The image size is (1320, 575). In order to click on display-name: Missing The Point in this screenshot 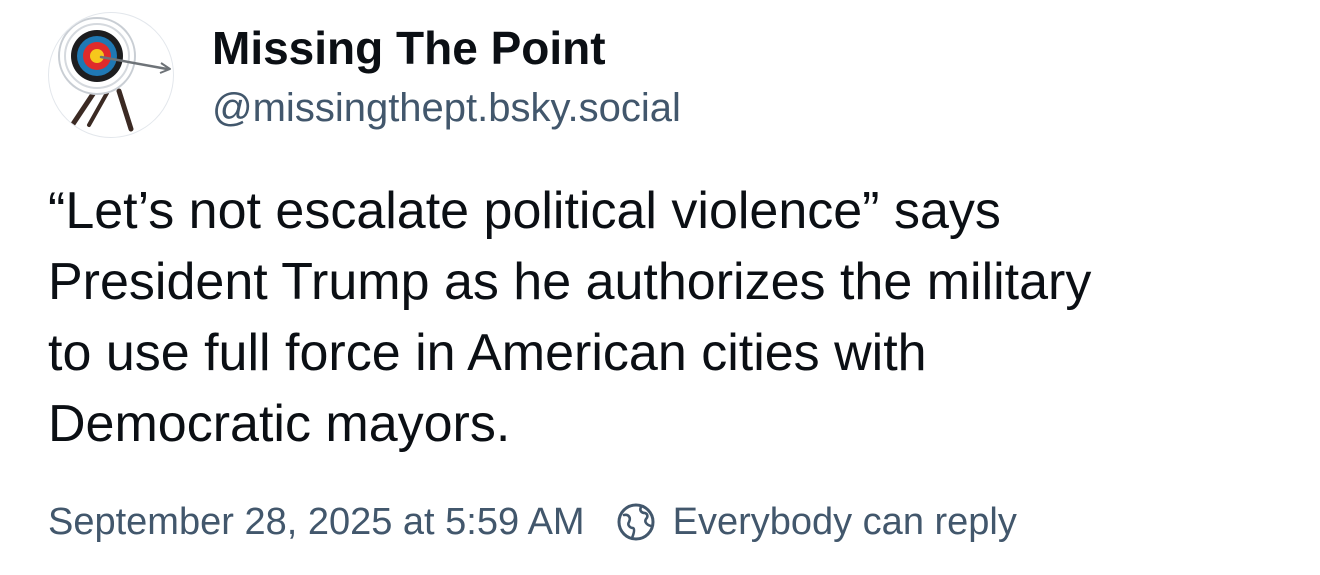, I will do `click(409, 48)`.